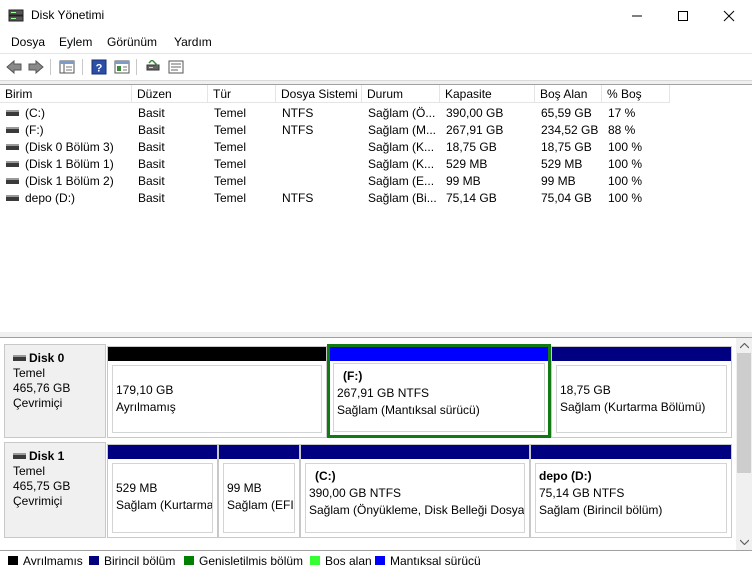 This screenshot has width=752, height=565. I want to click on volume-free: 18,75 GB, so click(566, 147).